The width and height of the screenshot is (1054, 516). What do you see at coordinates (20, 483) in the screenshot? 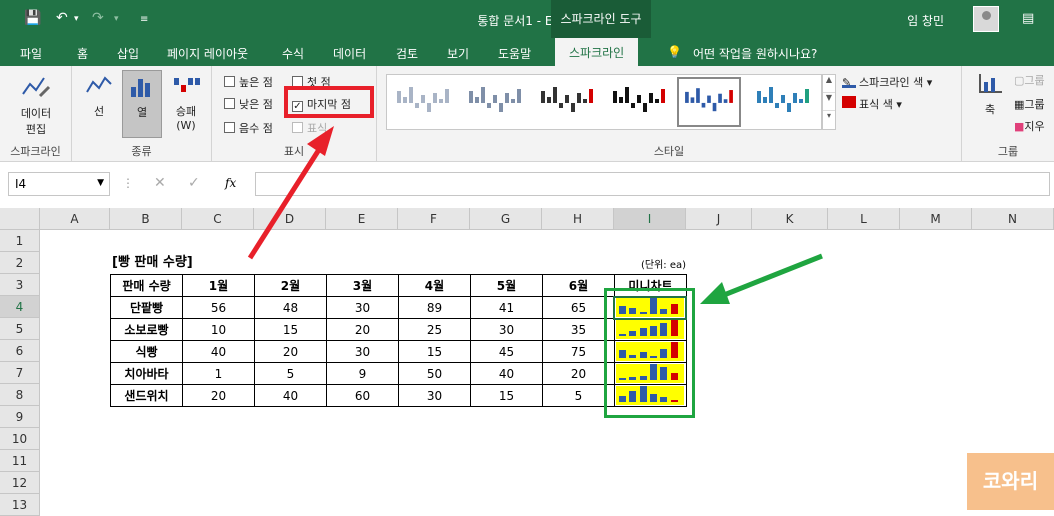
I see `row-header-12: 12` at bounding box center [20, 483].